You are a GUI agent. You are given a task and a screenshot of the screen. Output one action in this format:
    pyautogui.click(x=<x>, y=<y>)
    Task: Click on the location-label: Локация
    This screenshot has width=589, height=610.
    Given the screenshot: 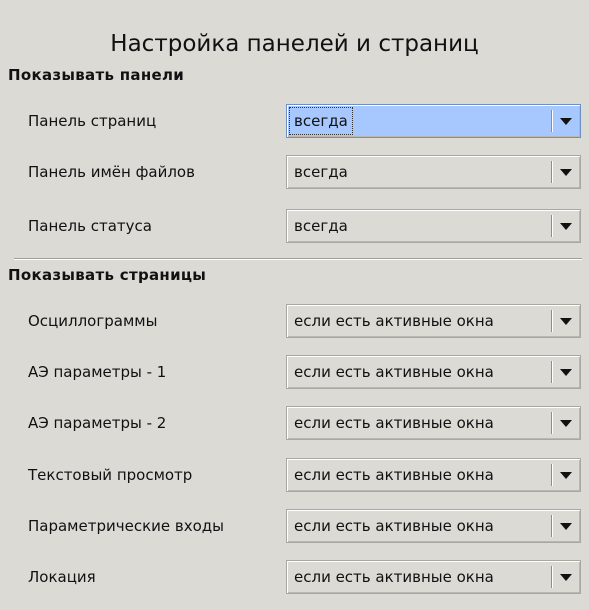 What is the action you would take?
    pyautogui.click(x=62, y=577)
    